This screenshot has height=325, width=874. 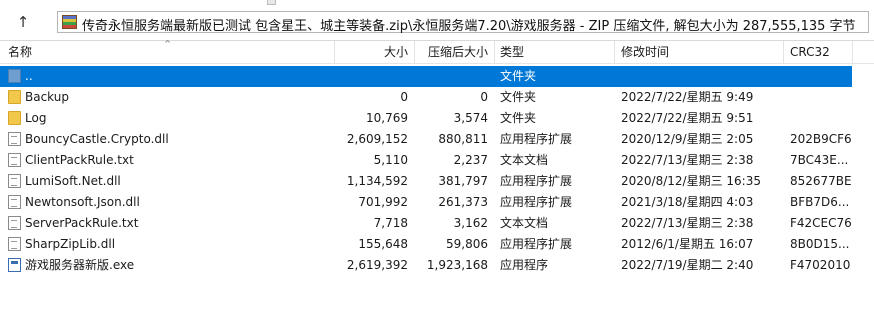 I want to click on parent-folder-icon, so click(x=14, y=76).